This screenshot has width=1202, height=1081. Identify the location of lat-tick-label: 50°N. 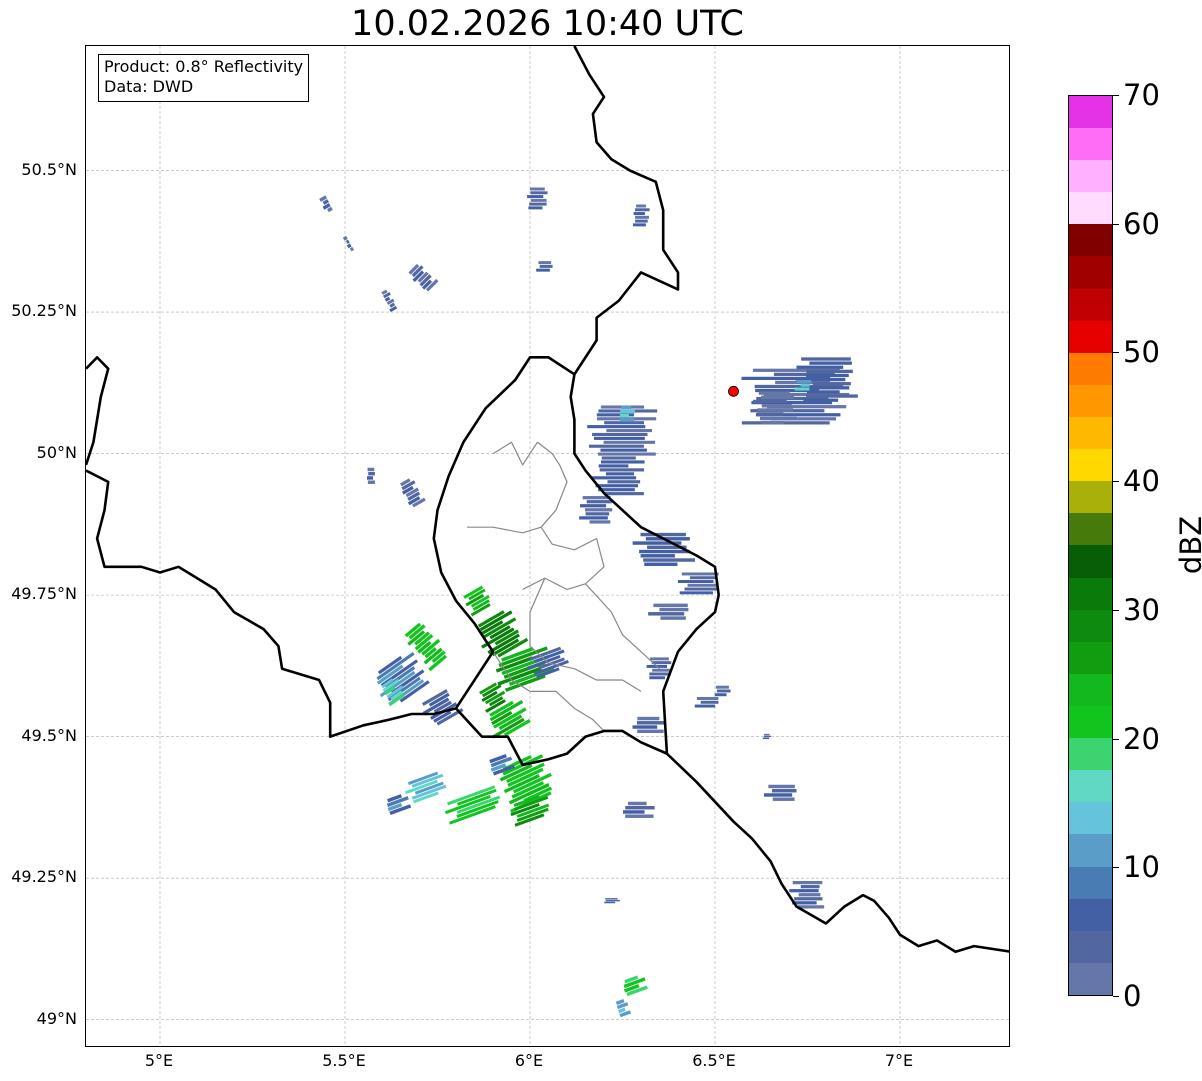
(56, 452).